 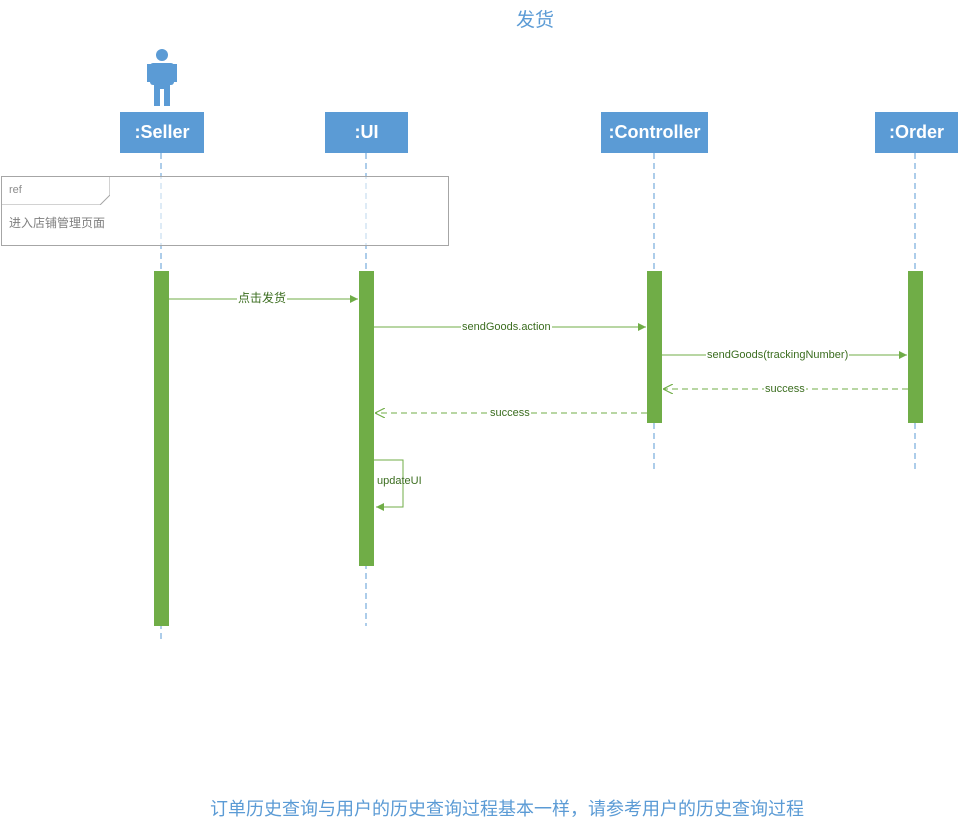 I want to click on ref-fragment-text: 进入店铺管理页面, so click(x=57, y=223).